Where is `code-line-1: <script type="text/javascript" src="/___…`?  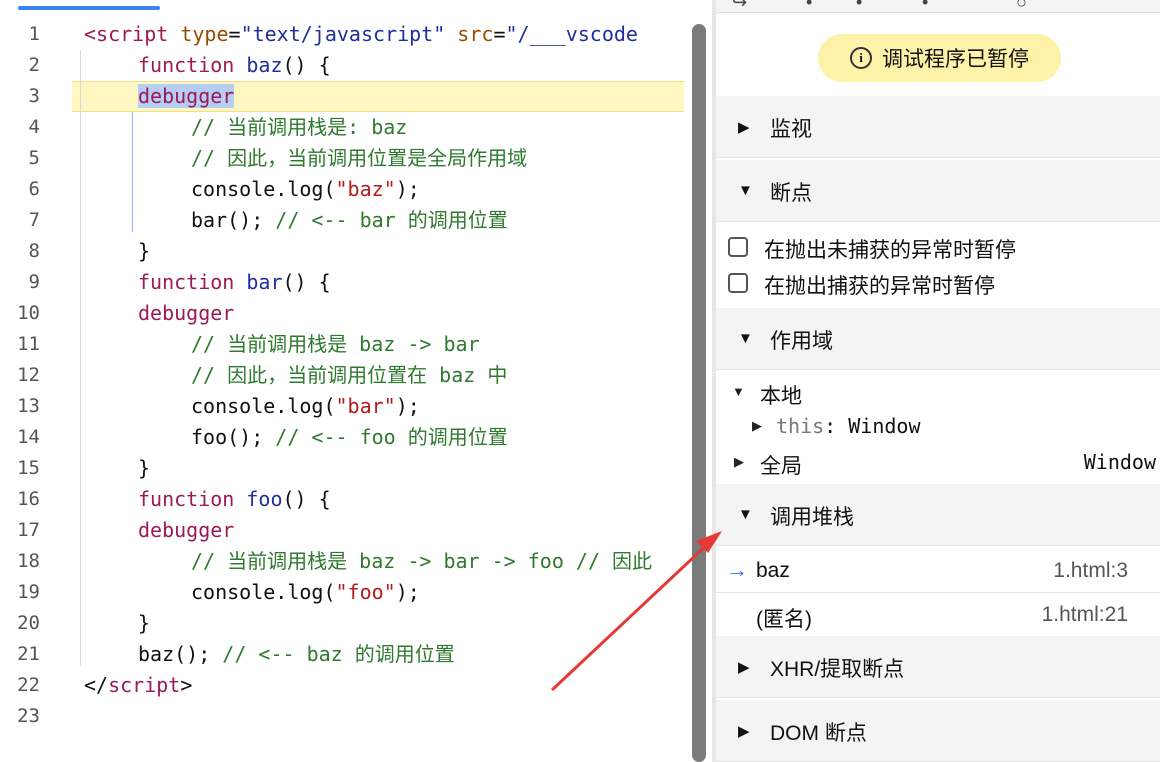
code-line-1: <script type="text/javascript" src="/___… is located at coordinates (361, 34).